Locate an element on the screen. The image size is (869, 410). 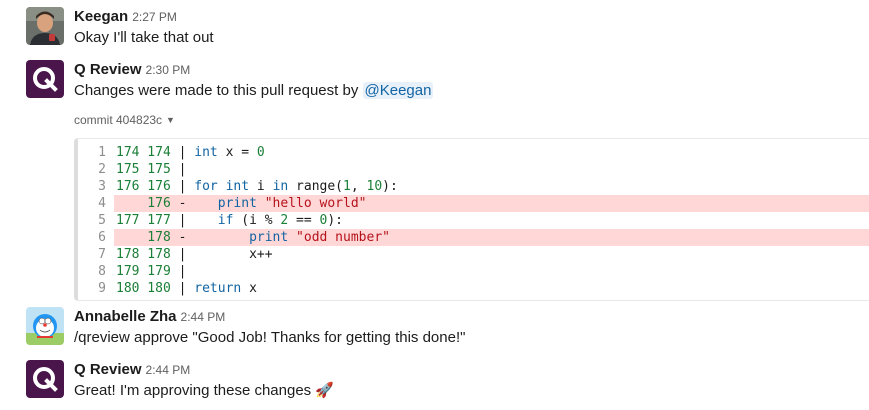
line-number: 2 is located at coordinates (102, 169).